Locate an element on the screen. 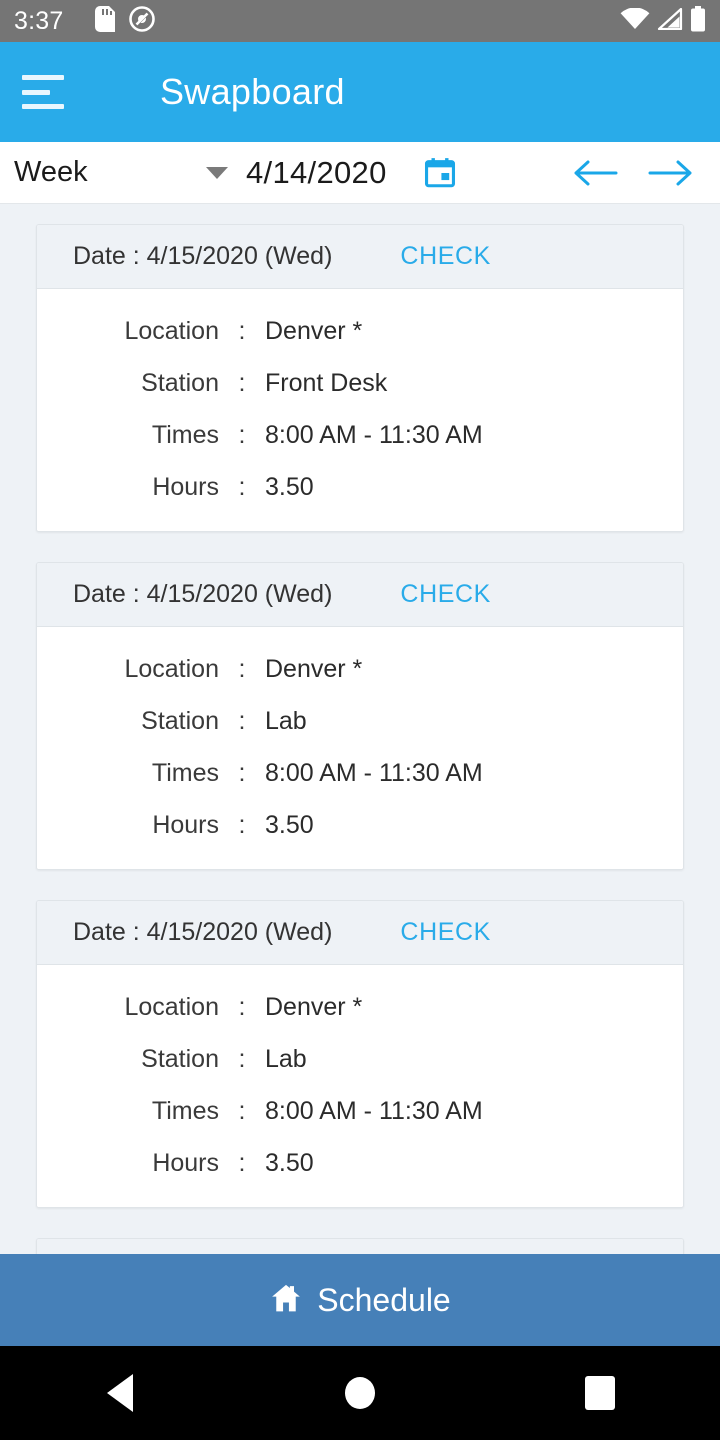  home-icon is located at coordinates (286, 1300).